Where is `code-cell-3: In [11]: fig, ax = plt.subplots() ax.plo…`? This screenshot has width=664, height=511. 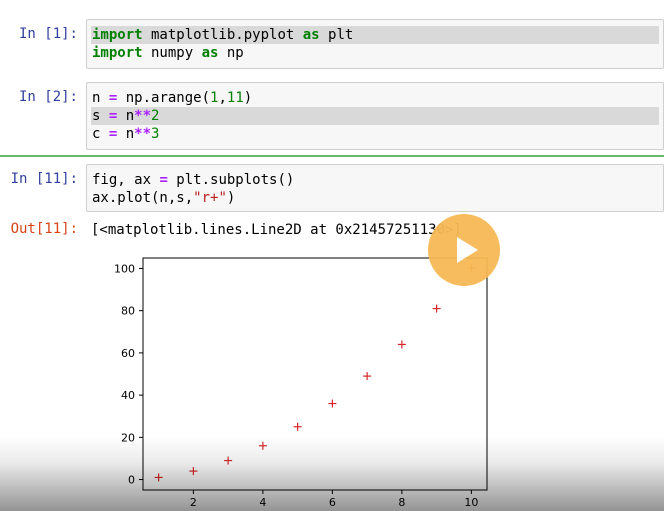 code-cell-3: In [11]: fig, ax = plt.subplots() ax.plo… is located at coordinates (332, 188).